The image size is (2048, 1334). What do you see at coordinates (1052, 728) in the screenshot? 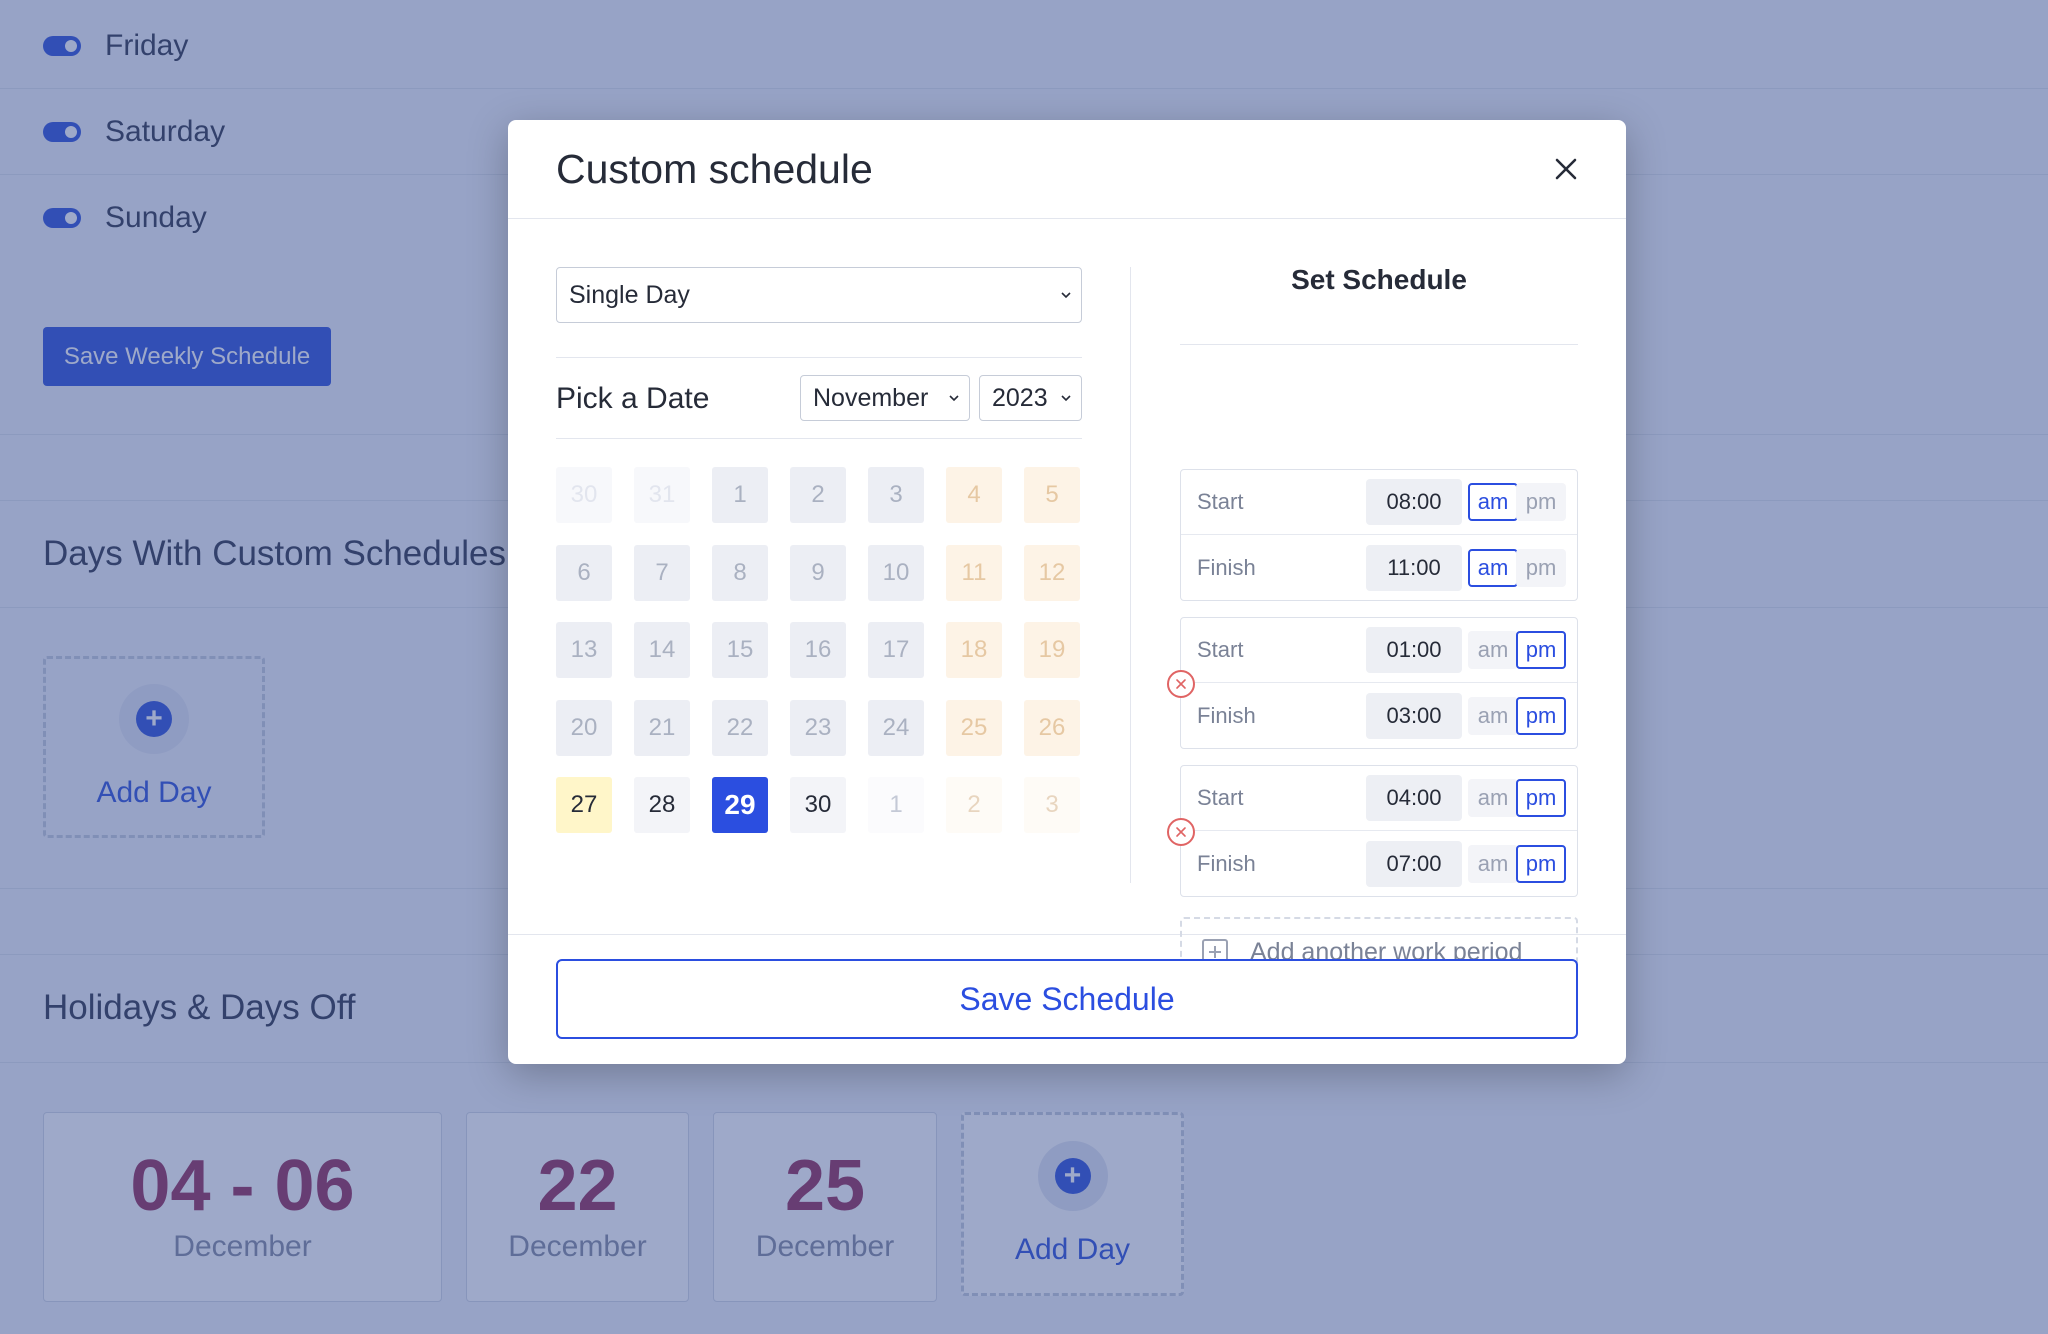
I see `calendar-day: 26` at bounding box center [1052, 728].